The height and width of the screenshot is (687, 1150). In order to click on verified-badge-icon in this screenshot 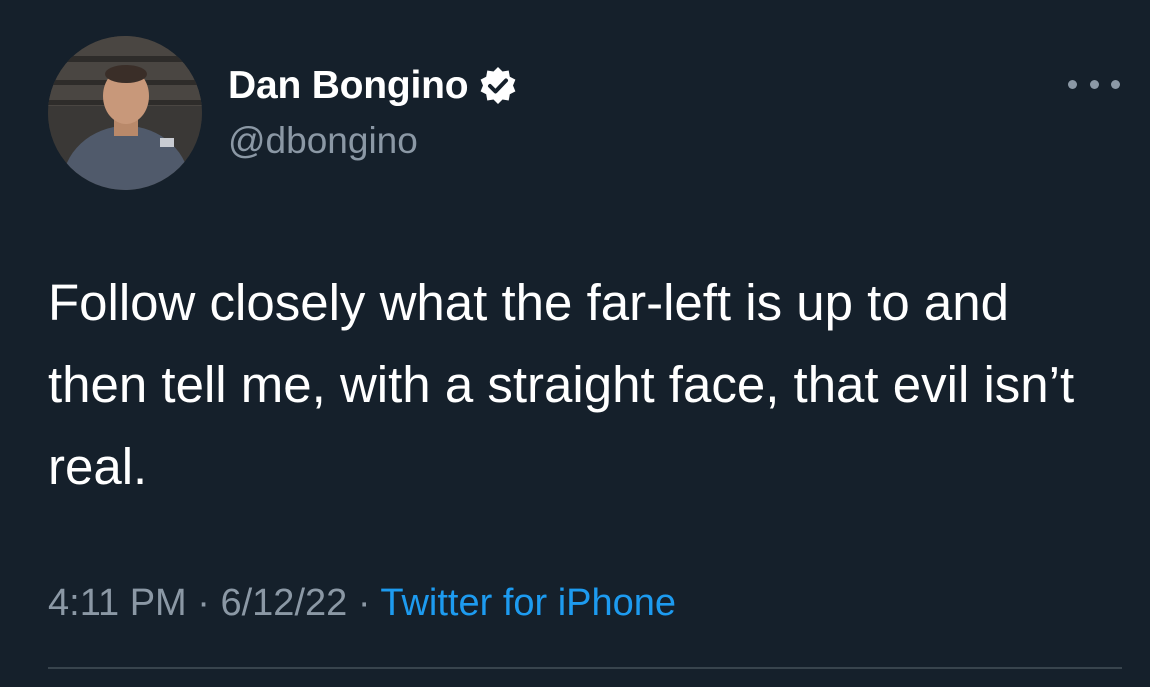, I will do `click(498, 86)`.